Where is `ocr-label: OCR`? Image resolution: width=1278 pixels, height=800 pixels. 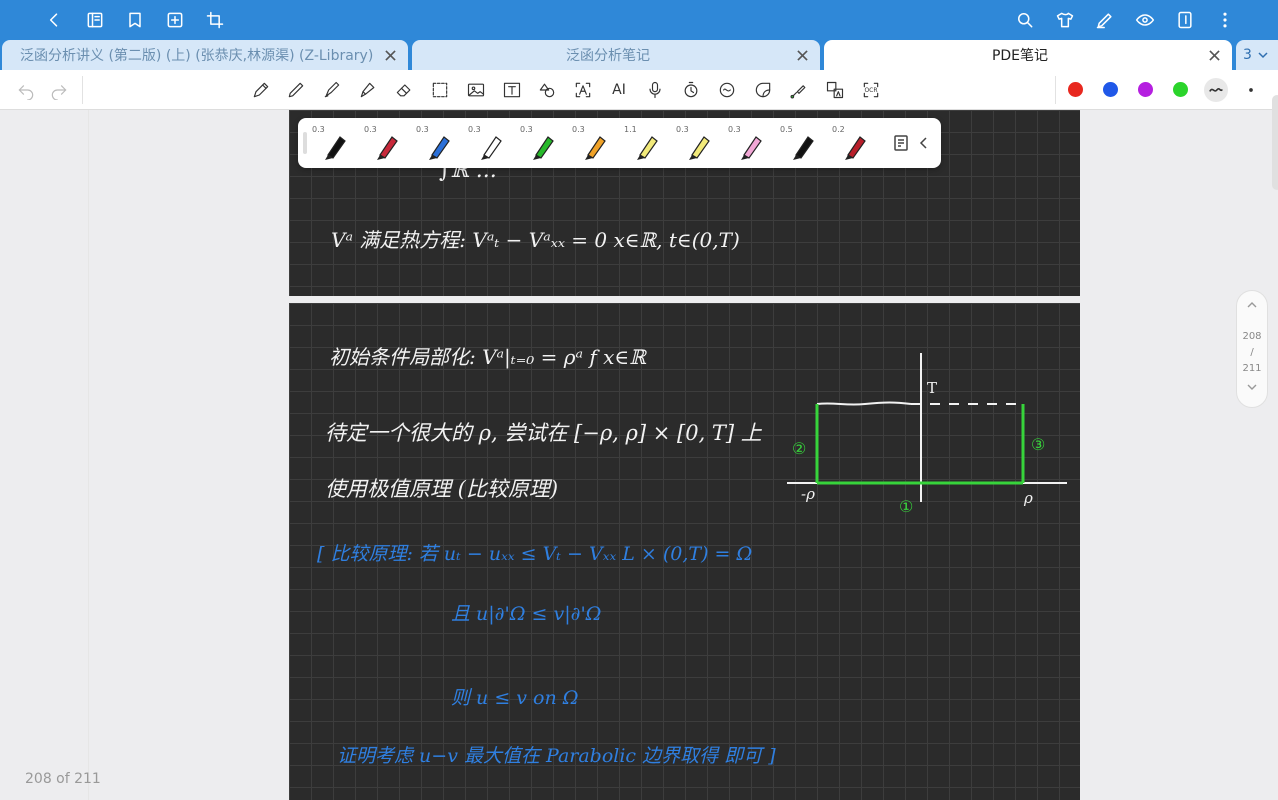
ocr-label: OCR is located at coordinates (871, 90).